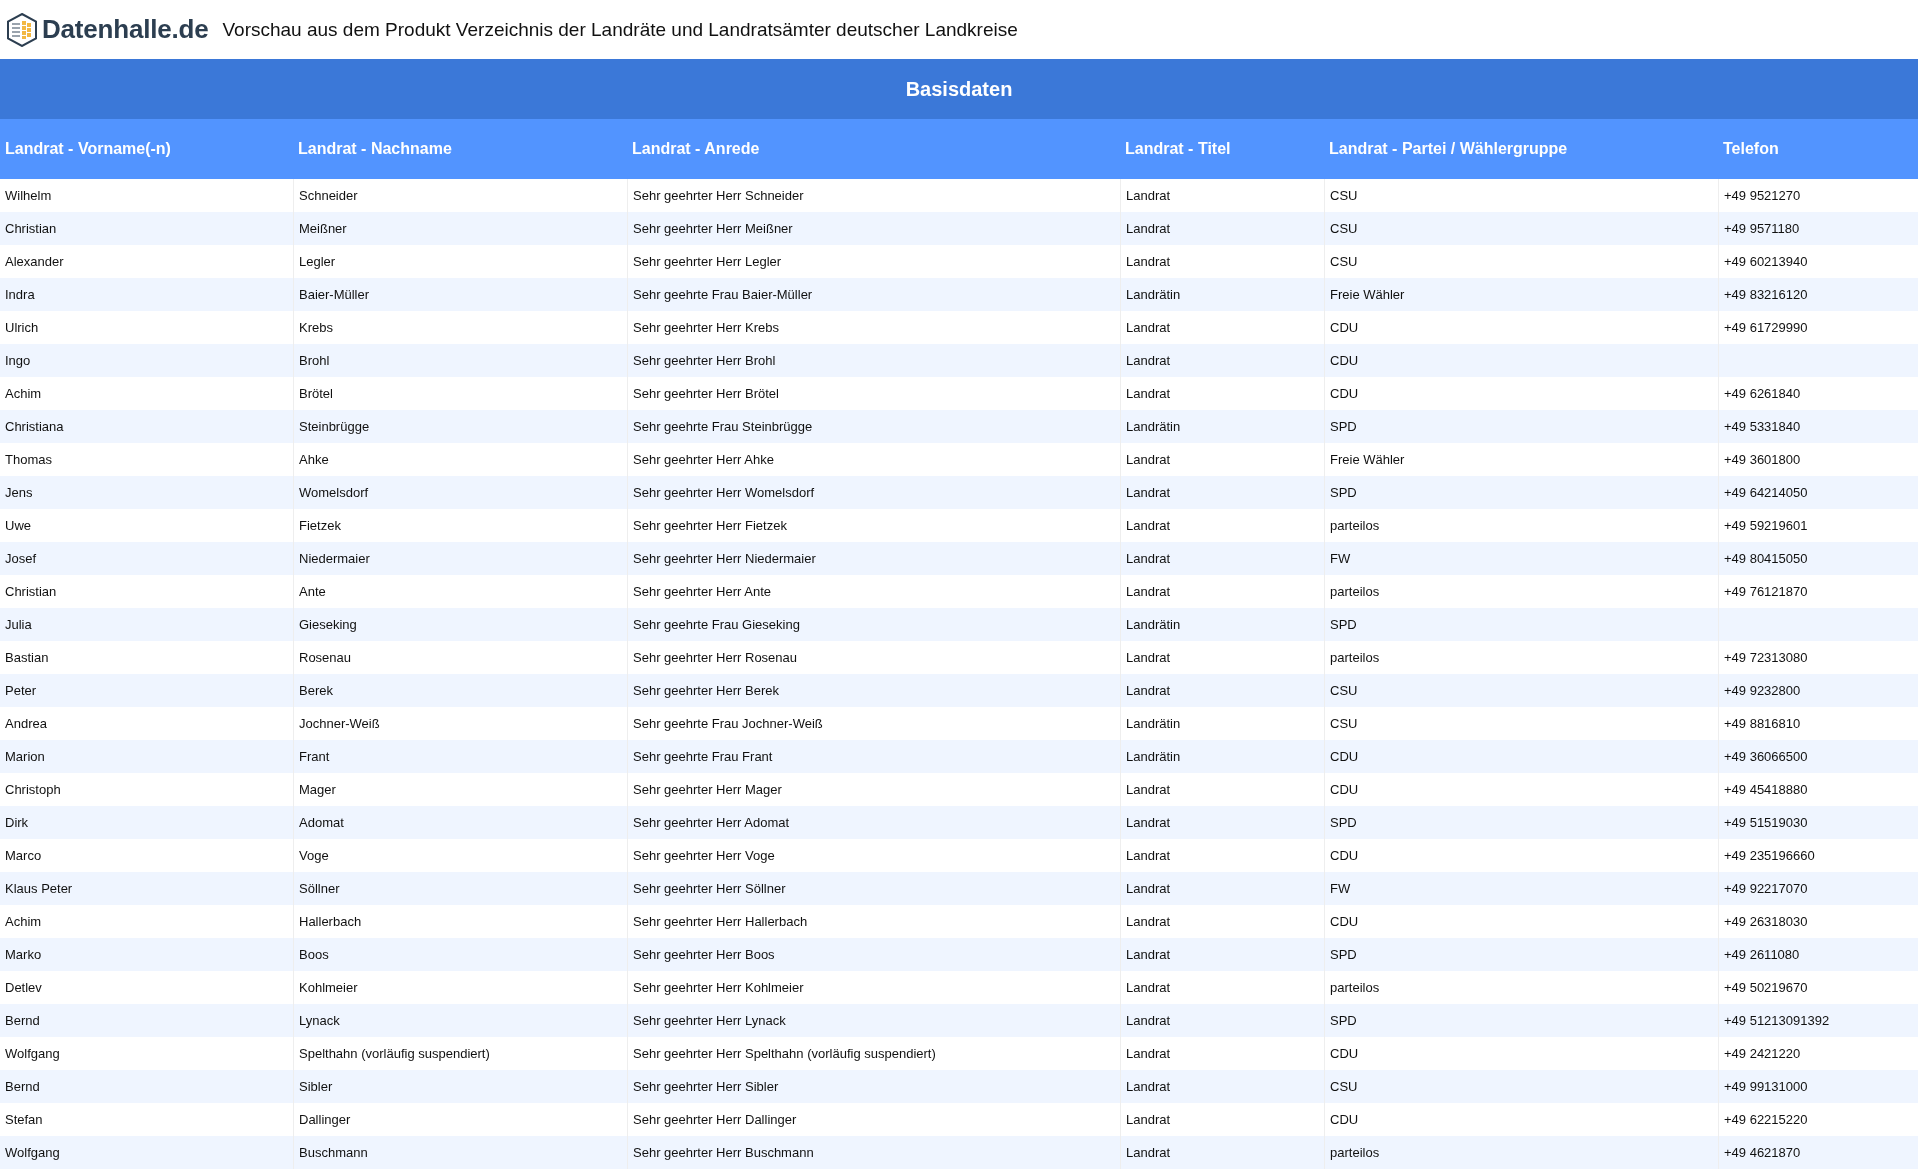 The image size is (1920, 1170). I want to click on table-cell: +49 80415050, so click(1818, 558).